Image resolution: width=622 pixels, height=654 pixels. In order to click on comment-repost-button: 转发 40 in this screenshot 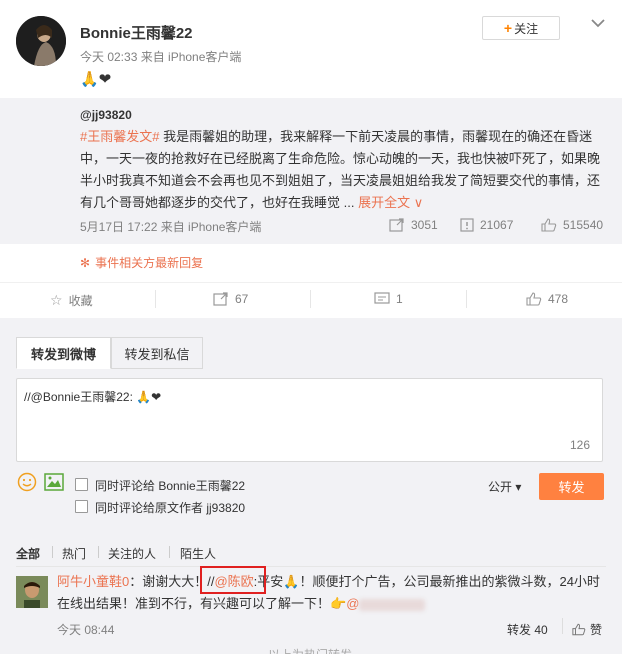, I will do `click(527, 629)`.